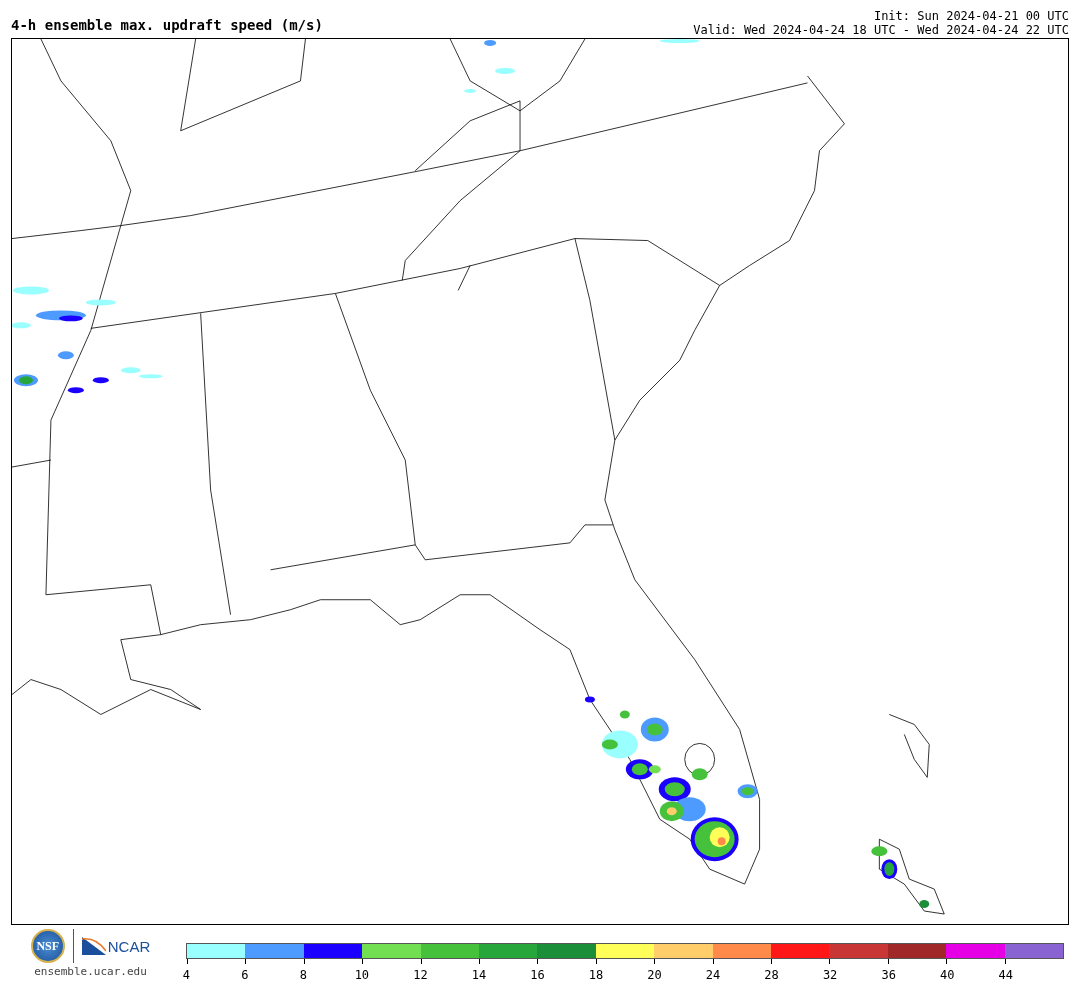 The height and width of the screenshot is (988, 1080). I want to click on chart-title: 4-h ensemble max. updraft speed (m/s), so click(167, 26).